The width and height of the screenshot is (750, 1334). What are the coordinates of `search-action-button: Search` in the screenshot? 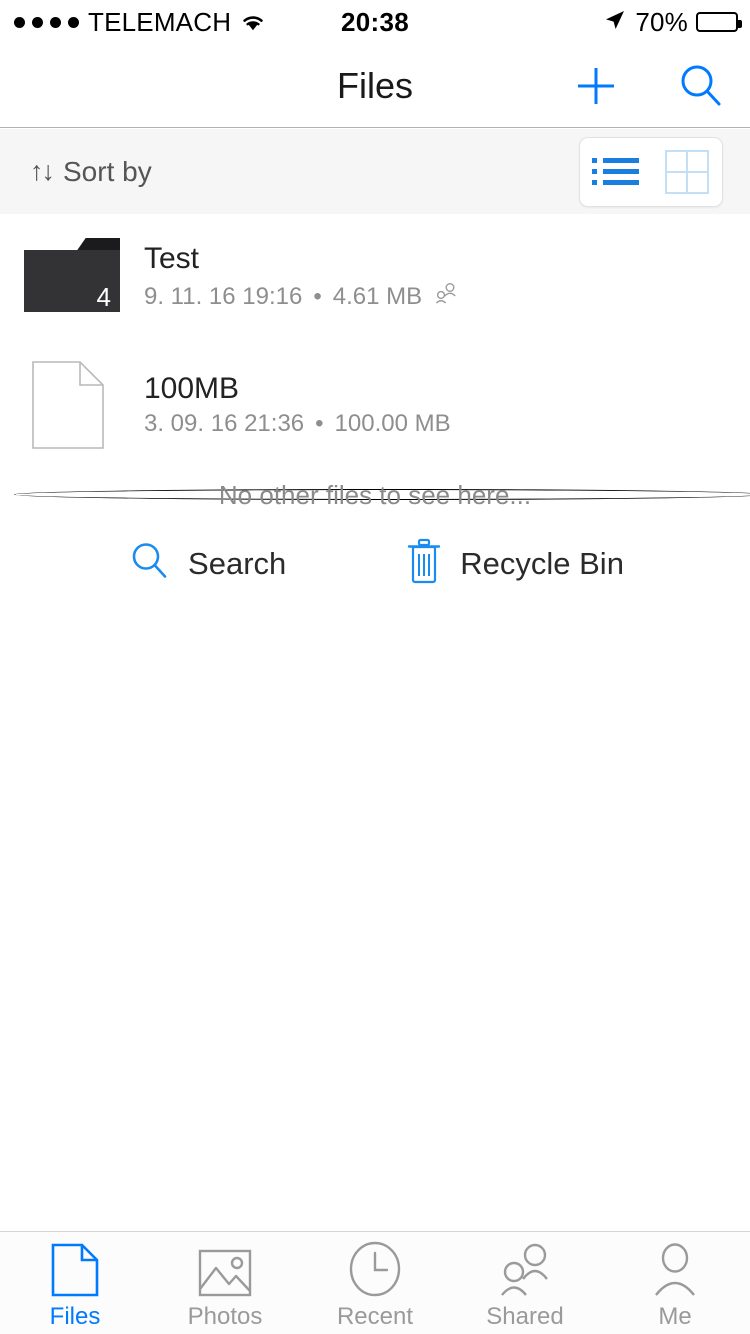 It's located at (206, 563).